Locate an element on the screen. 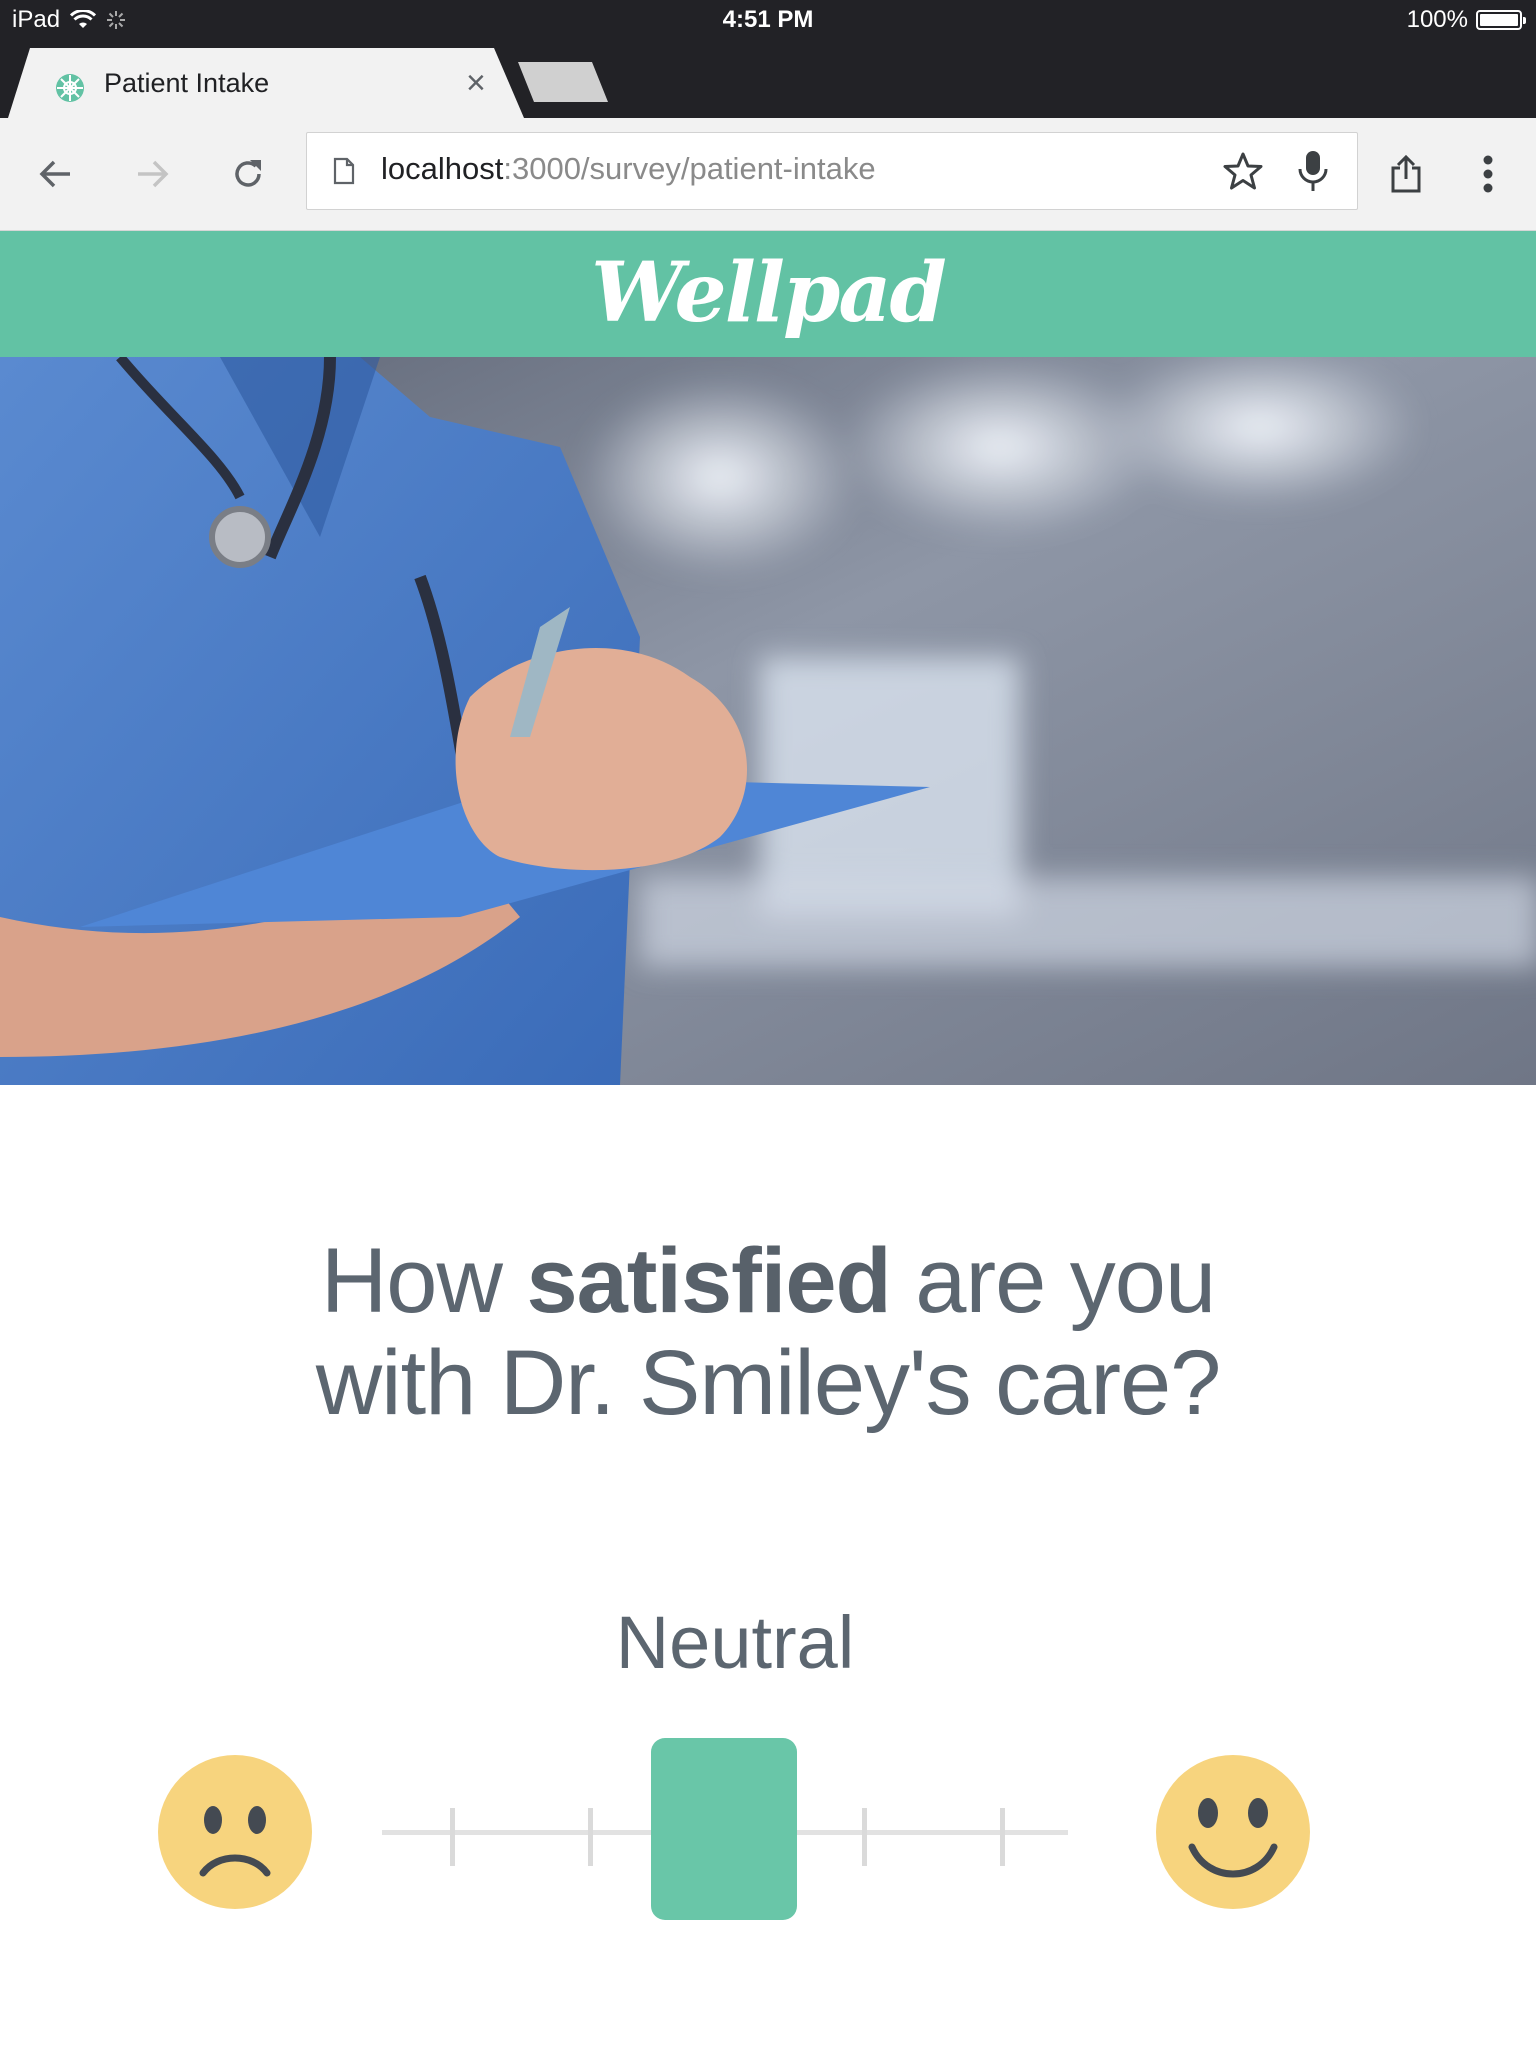 The width and height of the screenshot is (1536, 2048). status-bar-right: 100% is located at coordinates (1466, 20).